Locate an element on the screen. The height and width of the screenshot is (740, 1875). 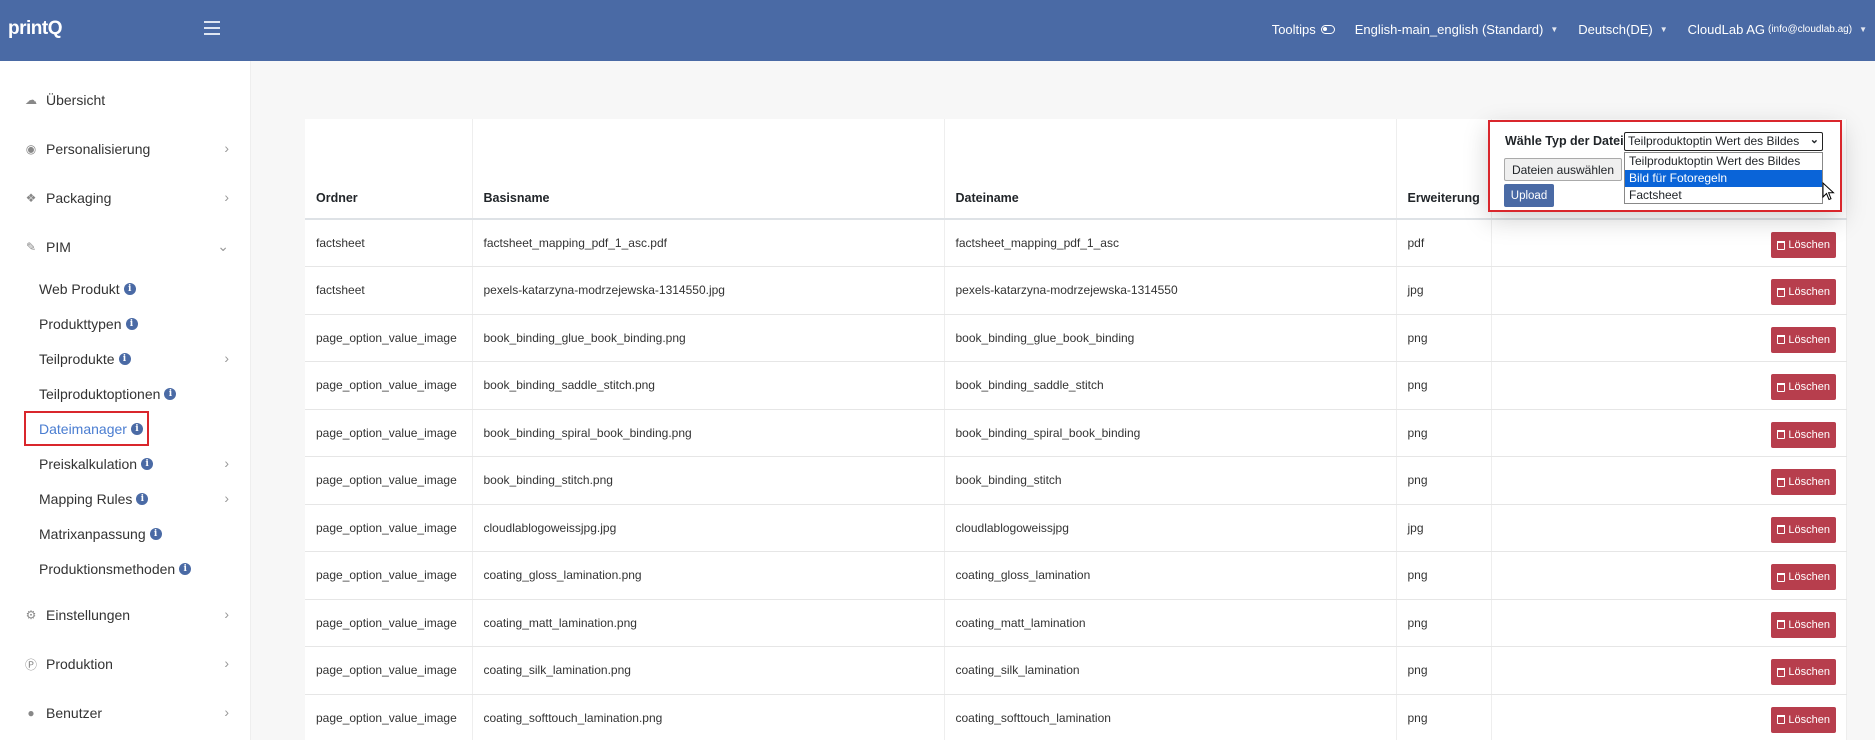
sidebar-subitem-preiskalkulation: Preiskalkulation i › is located at coordinates (134, 464).